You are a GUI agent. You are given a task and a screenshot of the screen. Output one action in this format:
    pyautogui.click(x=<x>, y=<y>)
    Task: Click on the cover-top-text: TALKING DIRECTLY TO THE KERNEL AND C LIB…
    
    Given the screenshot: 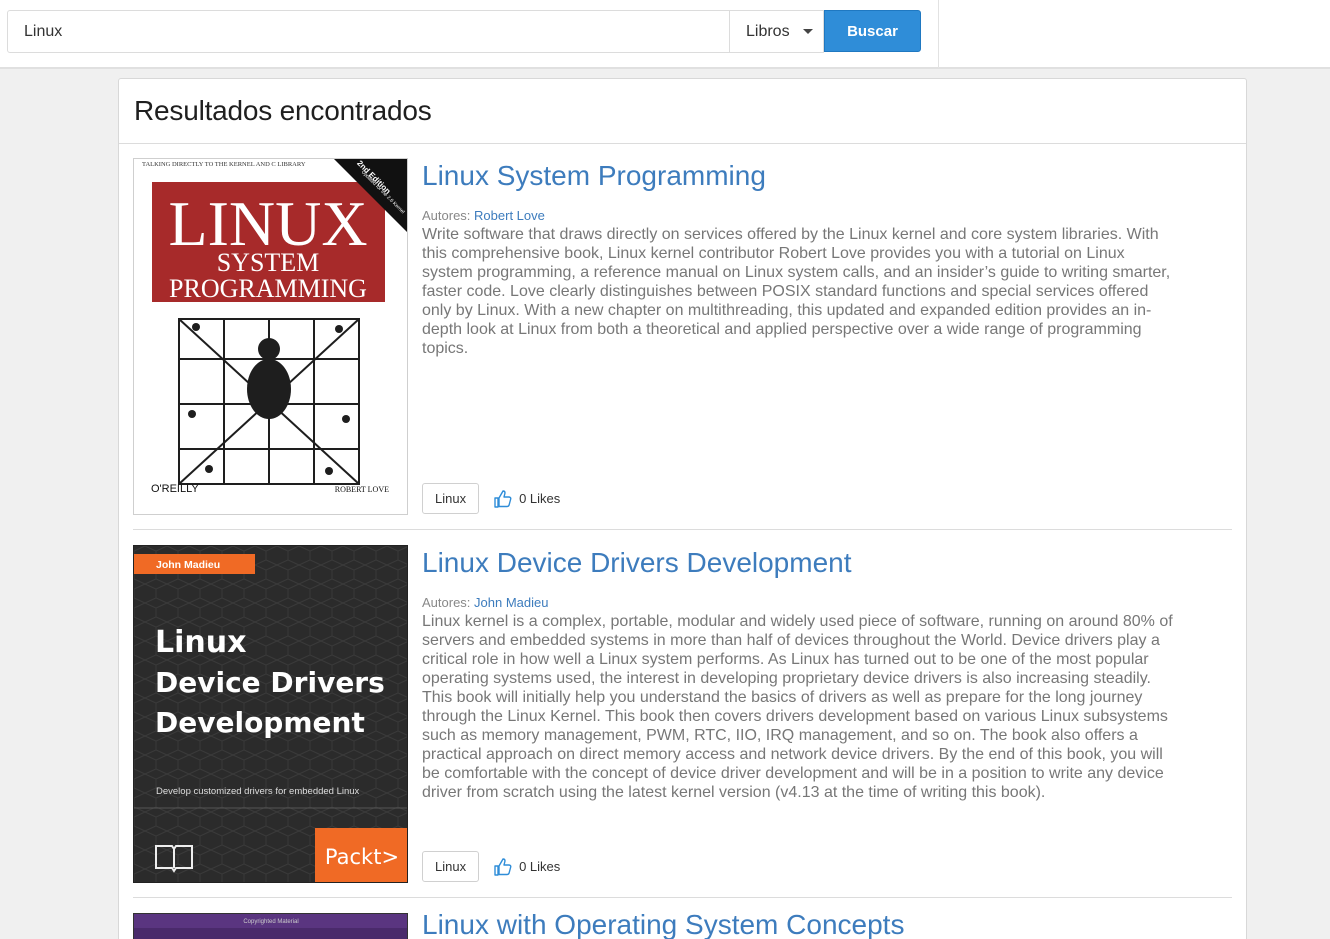 What is the action you would take?
    pyautogui.click(x=224, y=164)
    